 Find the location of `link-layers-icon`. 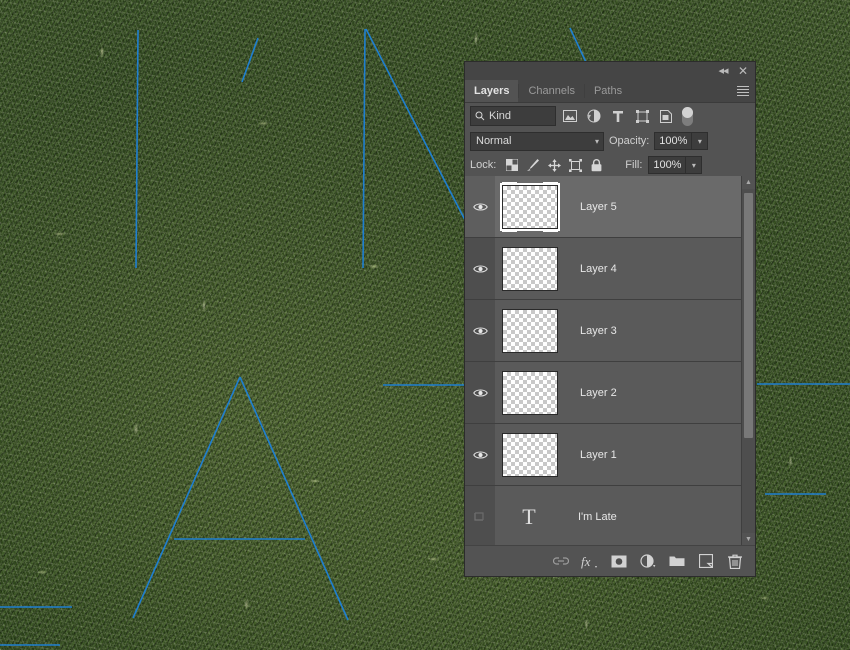

link-layers-icon is located at coordinates (560, 561).